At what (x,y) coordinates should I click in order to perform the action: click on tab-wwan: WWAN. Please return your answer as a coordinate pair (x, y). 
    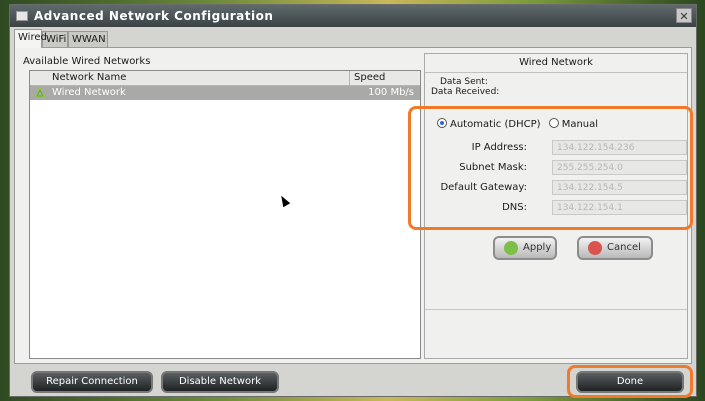
    Looking at the image, I should click on (88, 39).